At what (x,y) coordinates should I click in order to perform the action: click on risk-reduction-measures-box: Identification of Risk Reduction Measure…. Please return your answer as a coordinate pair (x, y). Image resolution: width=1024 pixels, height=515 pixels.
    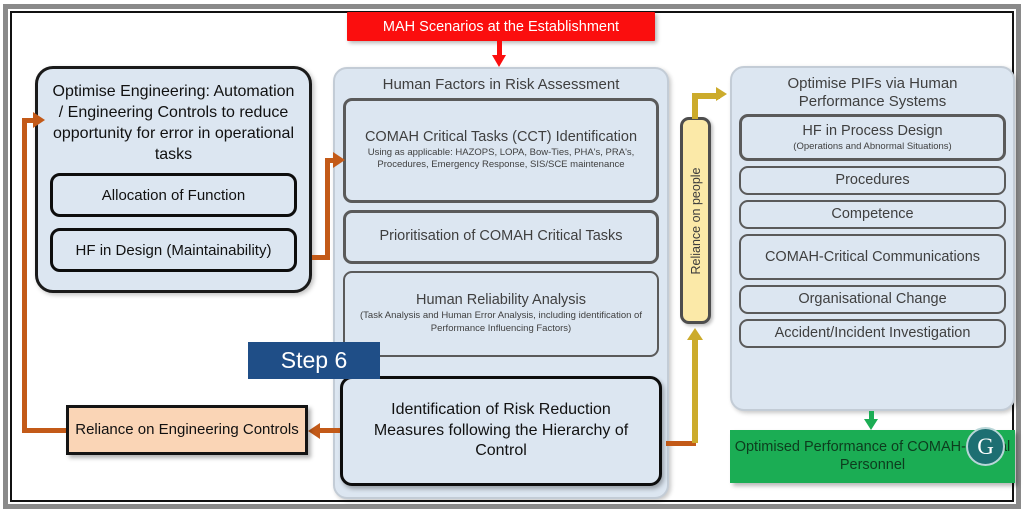
    Looking at the image, I should click on (501, 431).